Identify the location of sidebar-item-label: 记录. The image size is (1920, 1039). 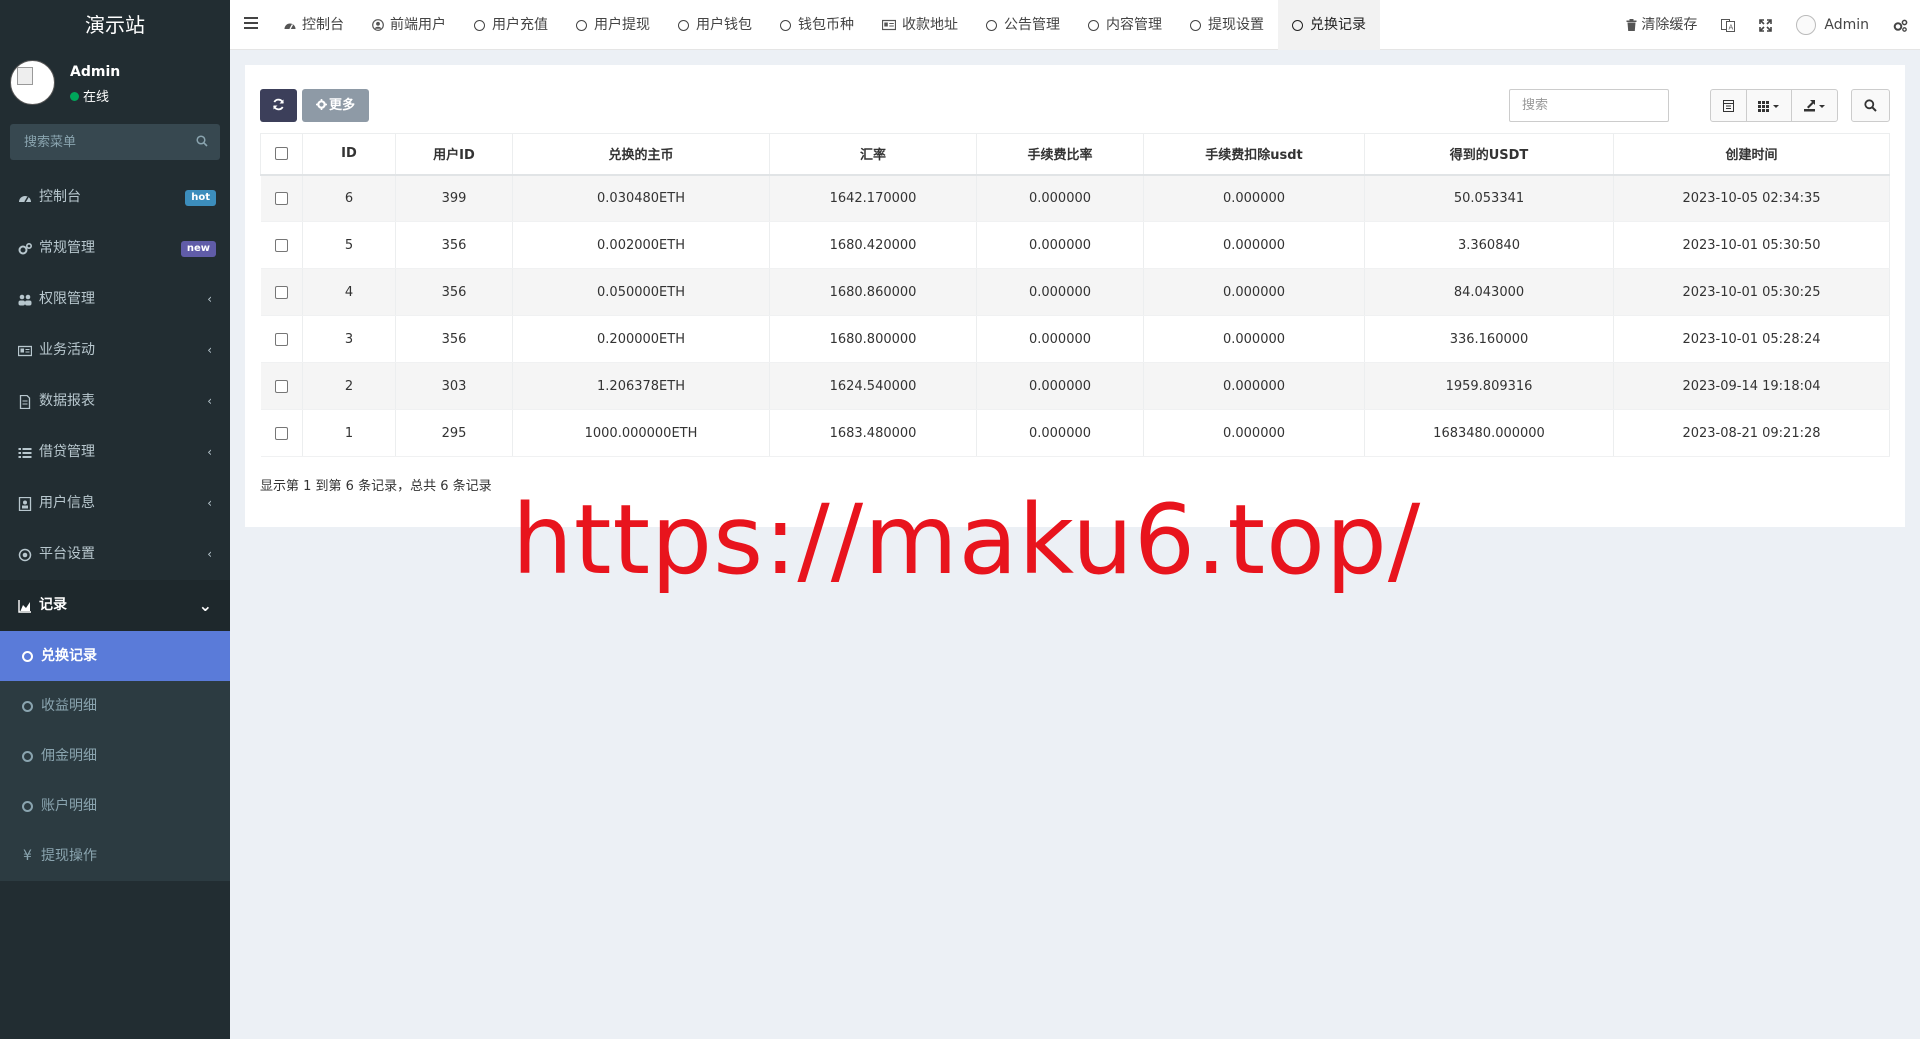
(53, 605).